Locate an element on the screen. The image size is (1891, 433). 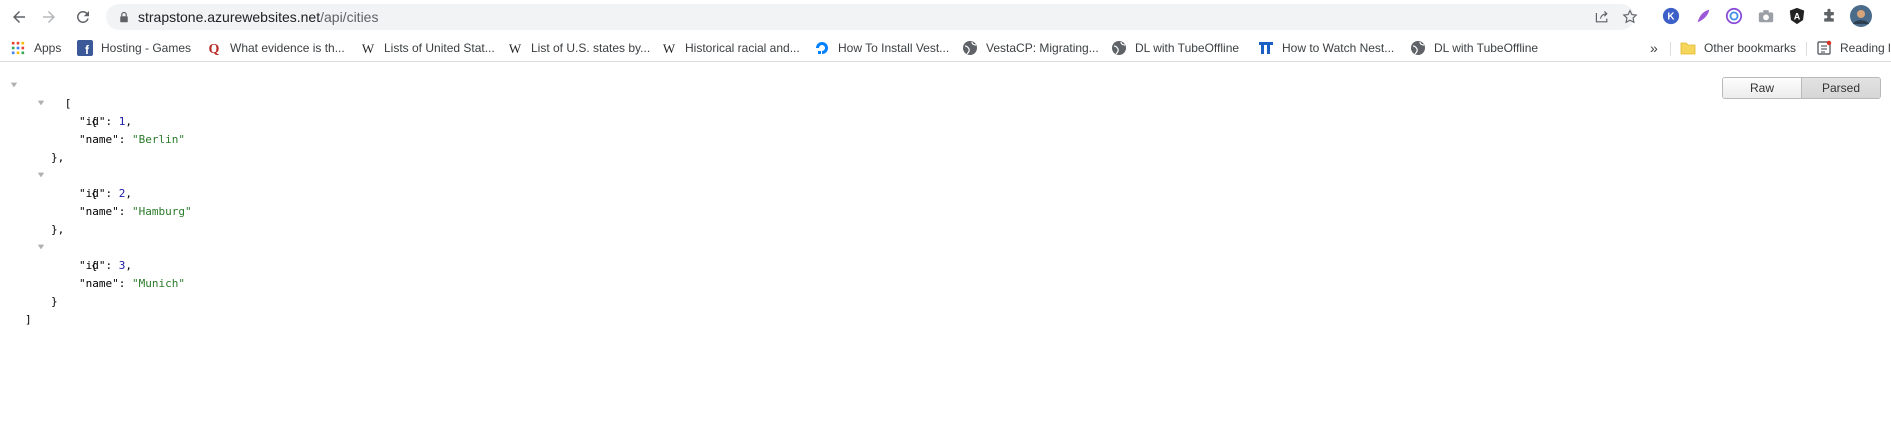
apps-grid-icon is located at coordinates (18, 48).